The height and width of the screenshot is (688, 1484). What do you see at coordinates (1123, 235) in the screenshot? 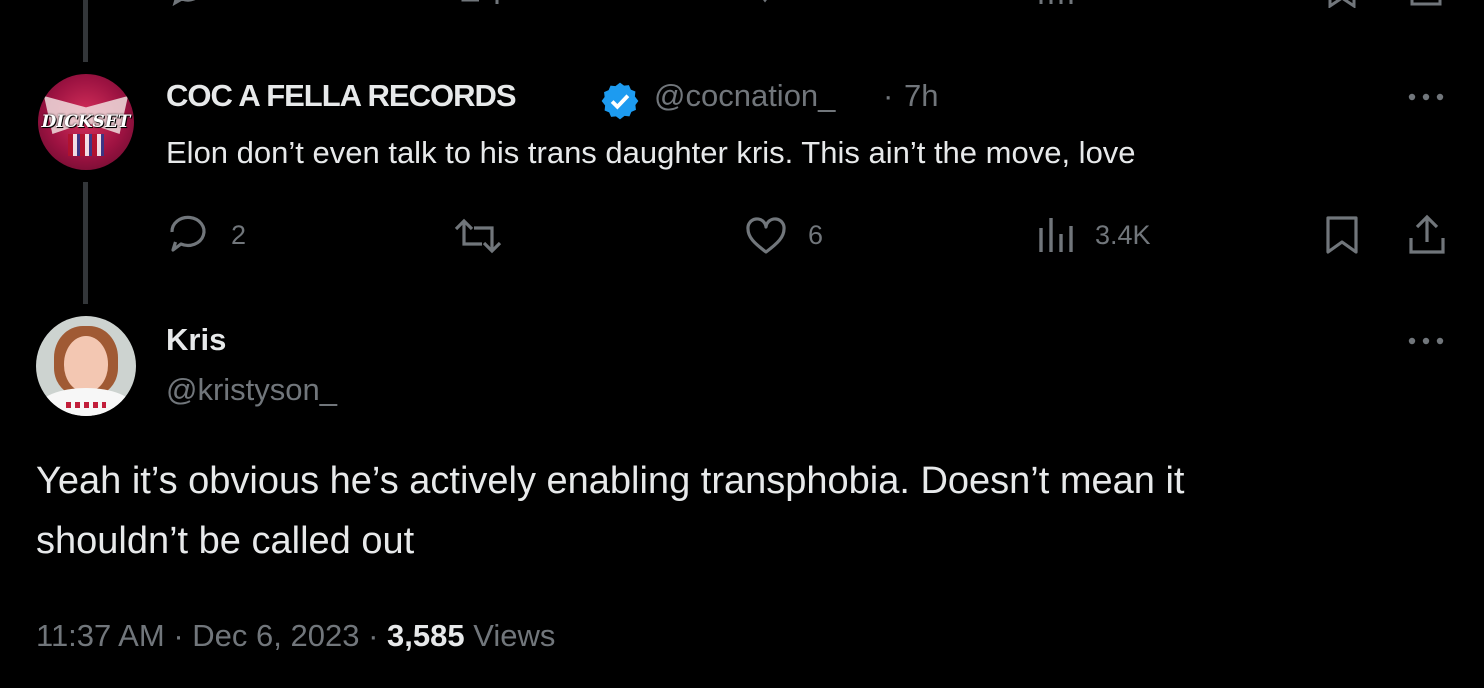
I see `views-count: 3.4K` at bounding box center [1123, 235].